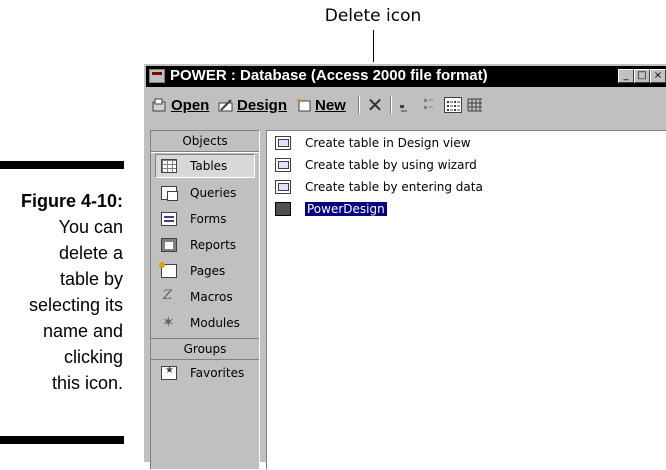  I want to click on close-button: ×, so click(658, 76).